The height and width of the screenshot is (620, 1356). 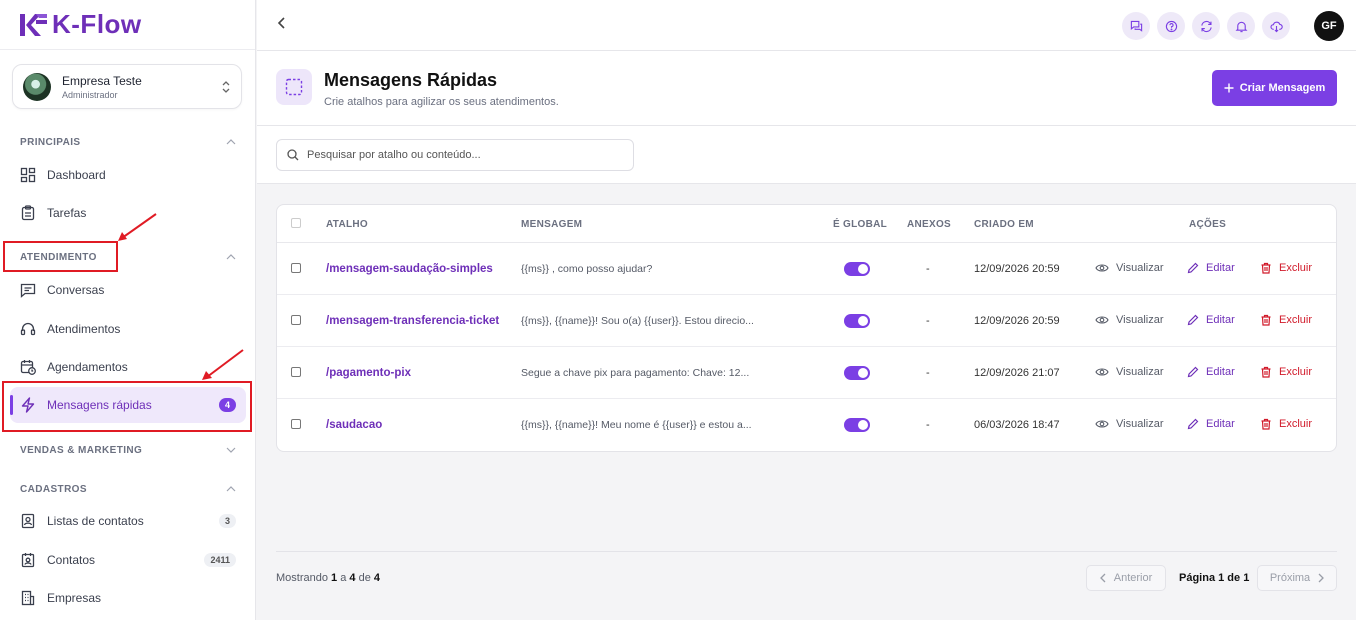 I want to click on chevron-right-icon, so click(x=1321, y=578).